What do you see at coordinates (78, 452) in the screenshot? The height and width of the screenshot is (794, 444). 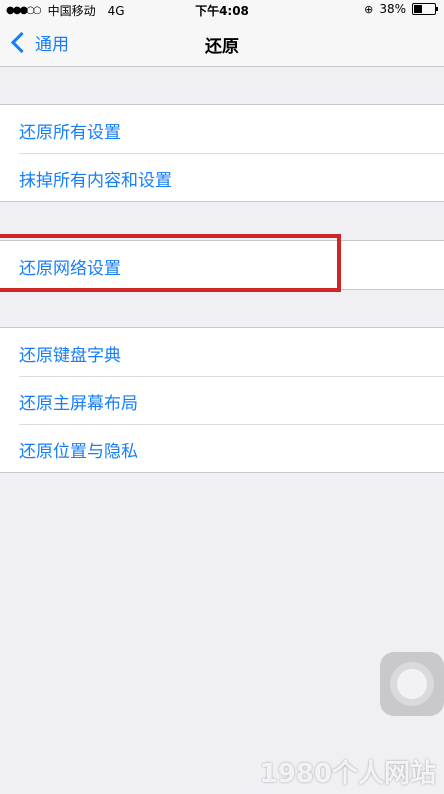 I see `row-label: 还原位置与隐私` at bounding box center [78, 452].